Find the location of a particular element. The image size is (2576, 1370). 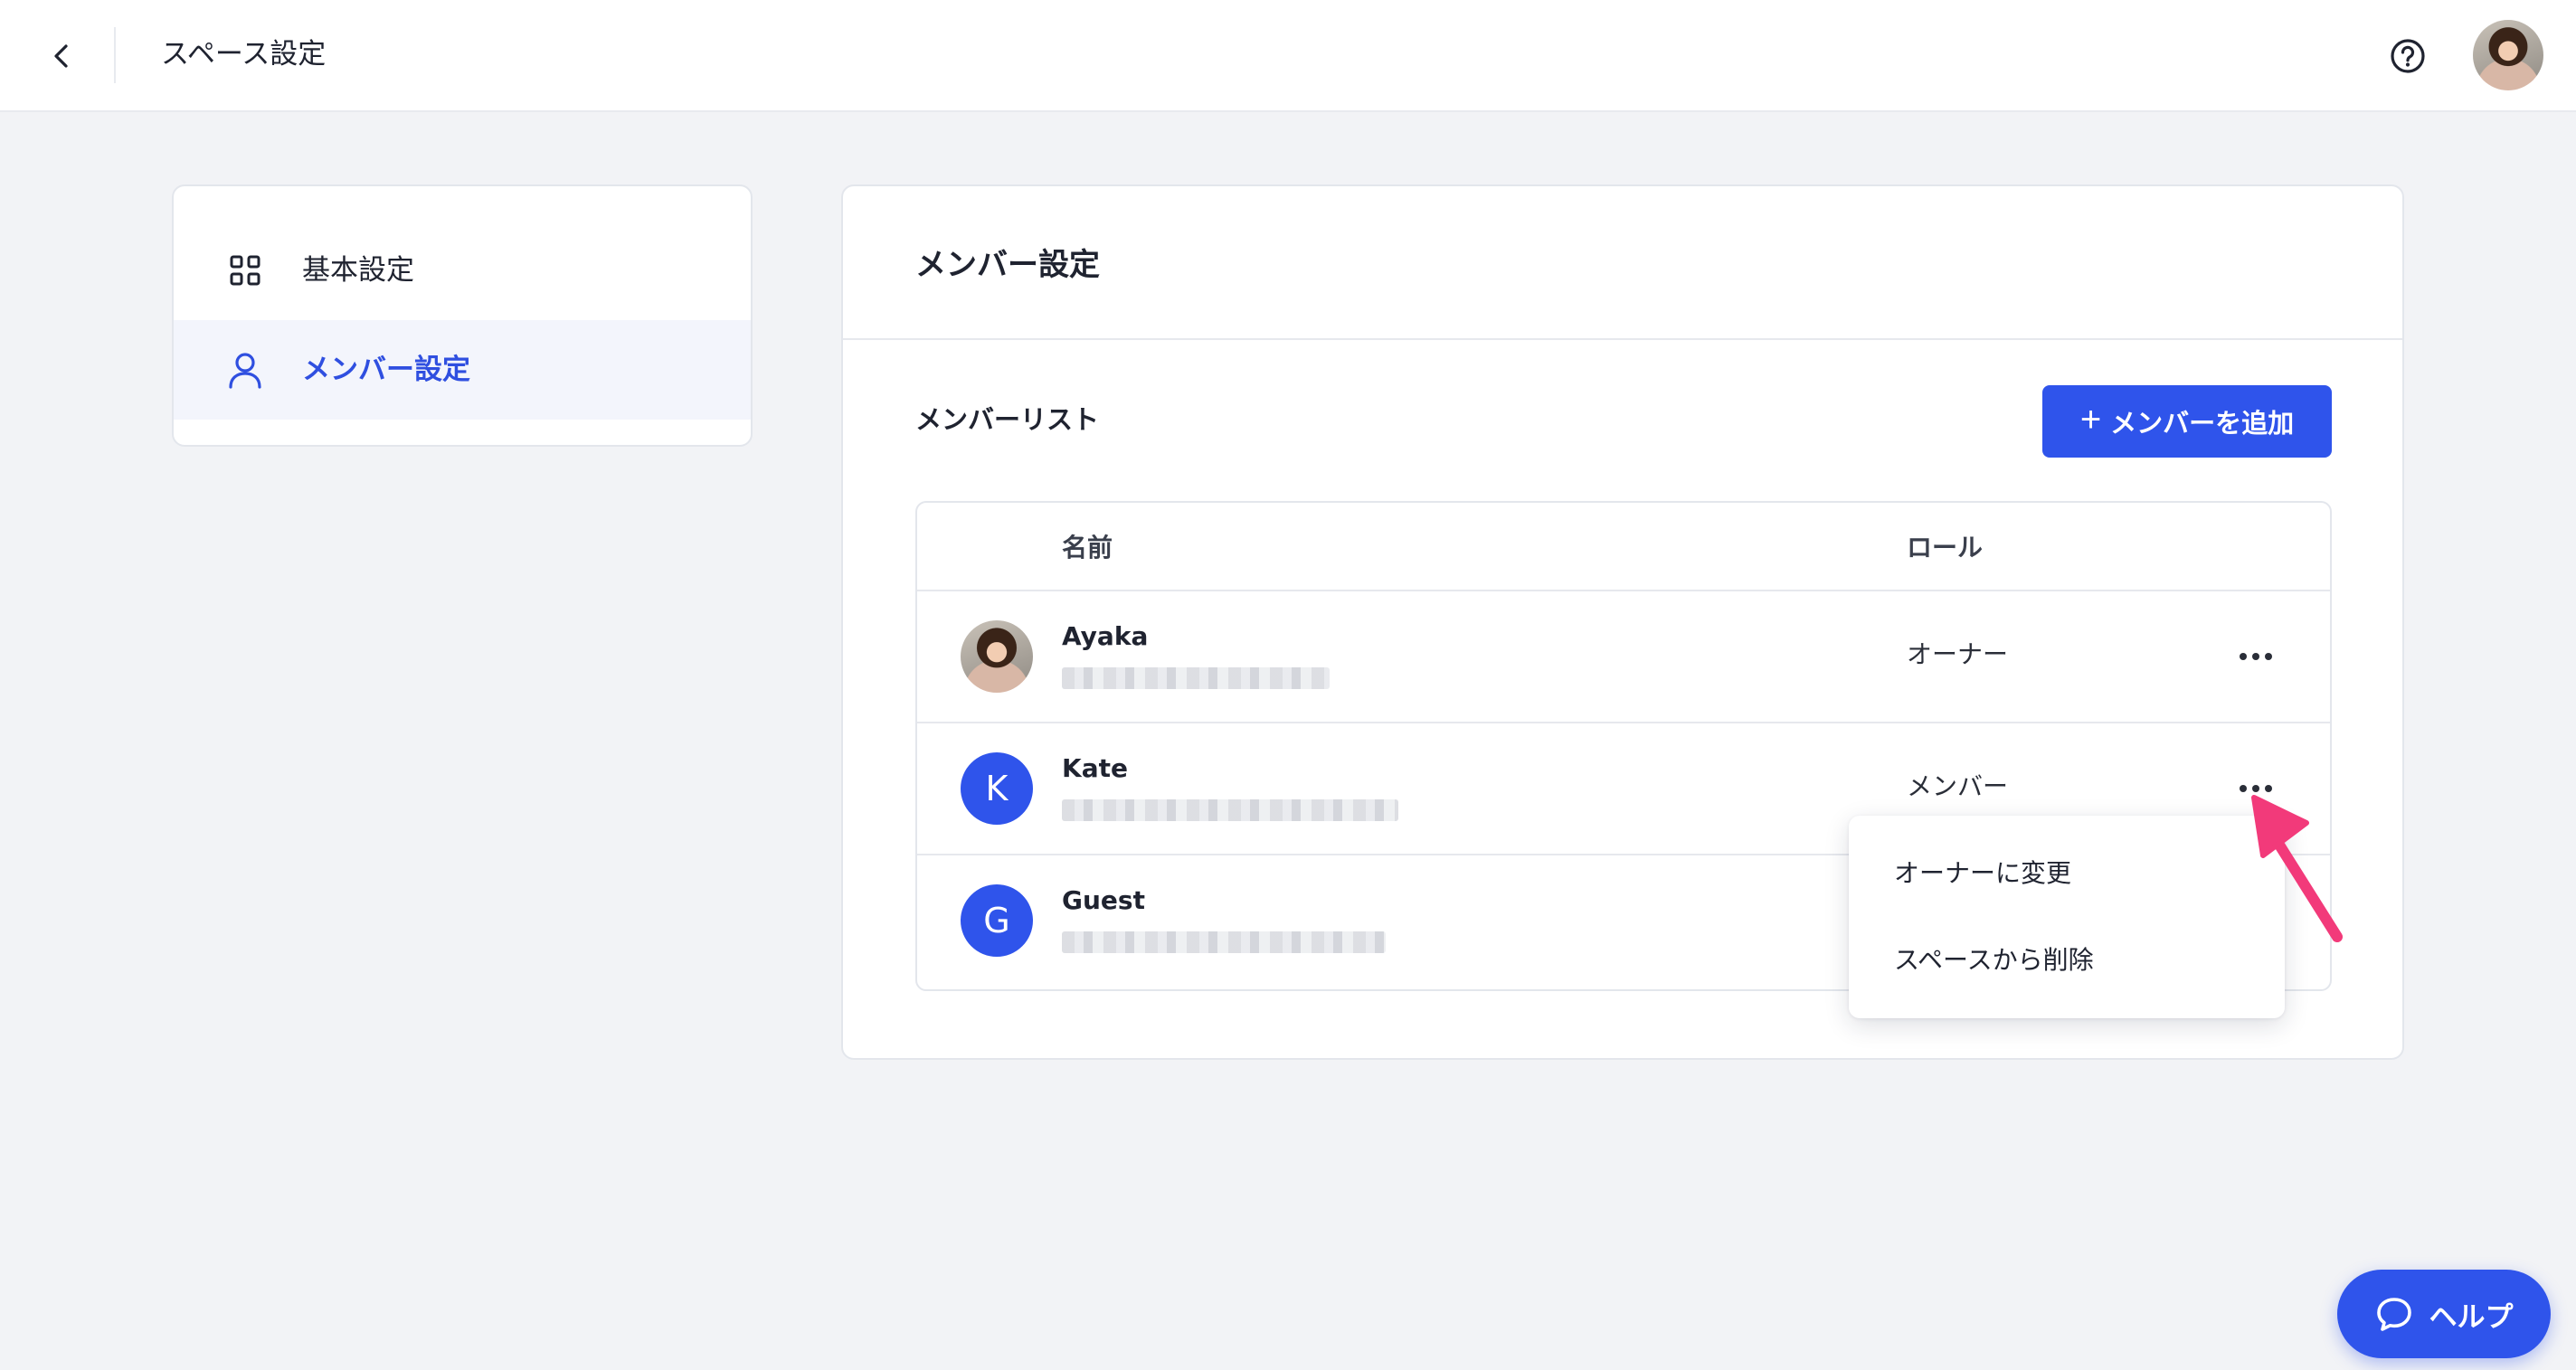

menu-item-change-to-owner: オーナーに変更 is located at coordinates (2067, 871).